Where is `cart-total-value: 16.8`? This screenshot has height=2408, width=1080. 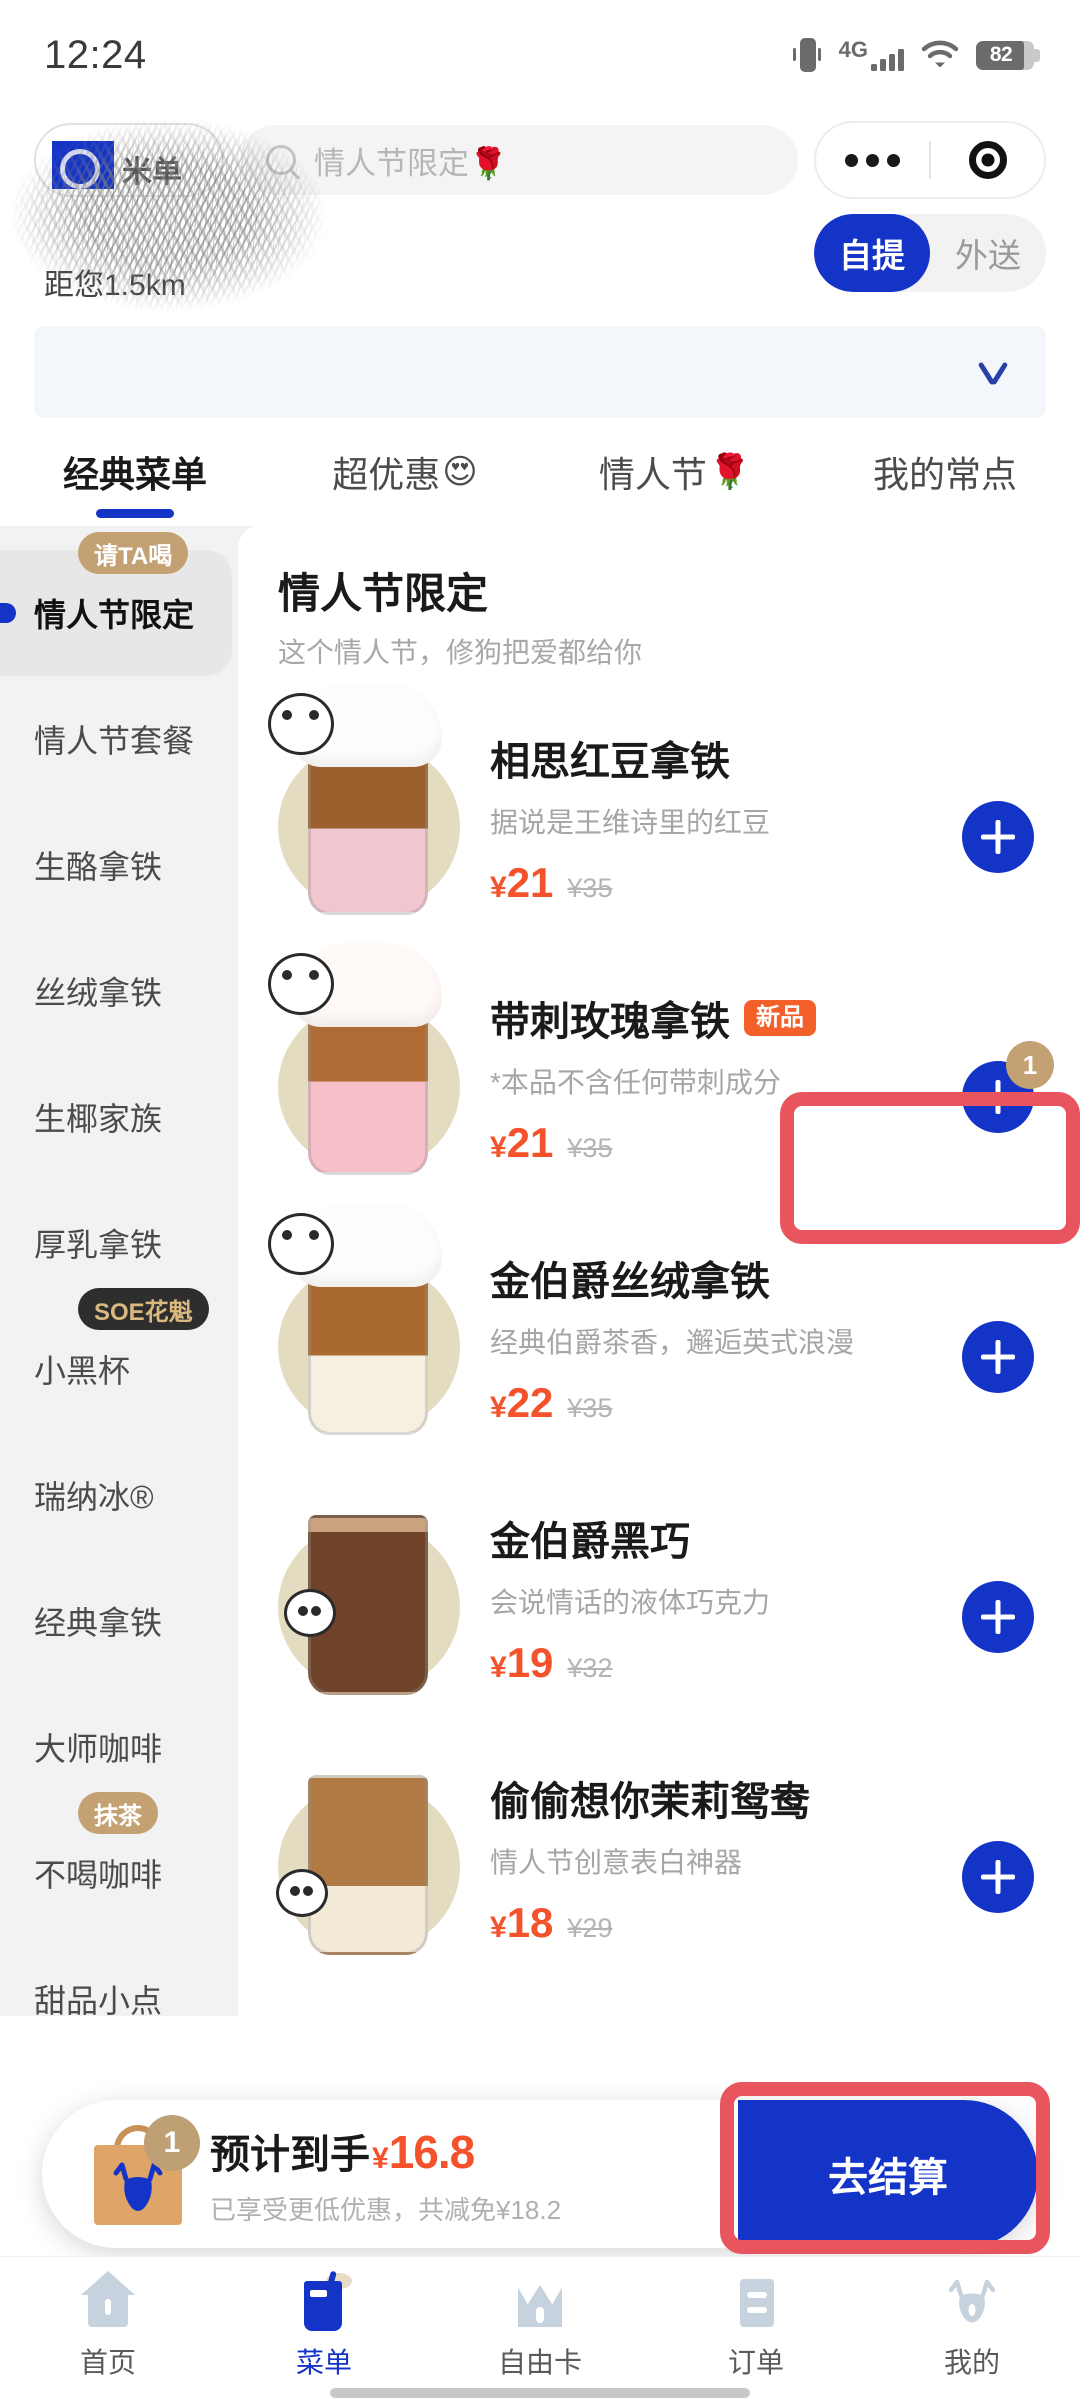 cart-total-value: 16.8 is located at coordinates (432, 2151).